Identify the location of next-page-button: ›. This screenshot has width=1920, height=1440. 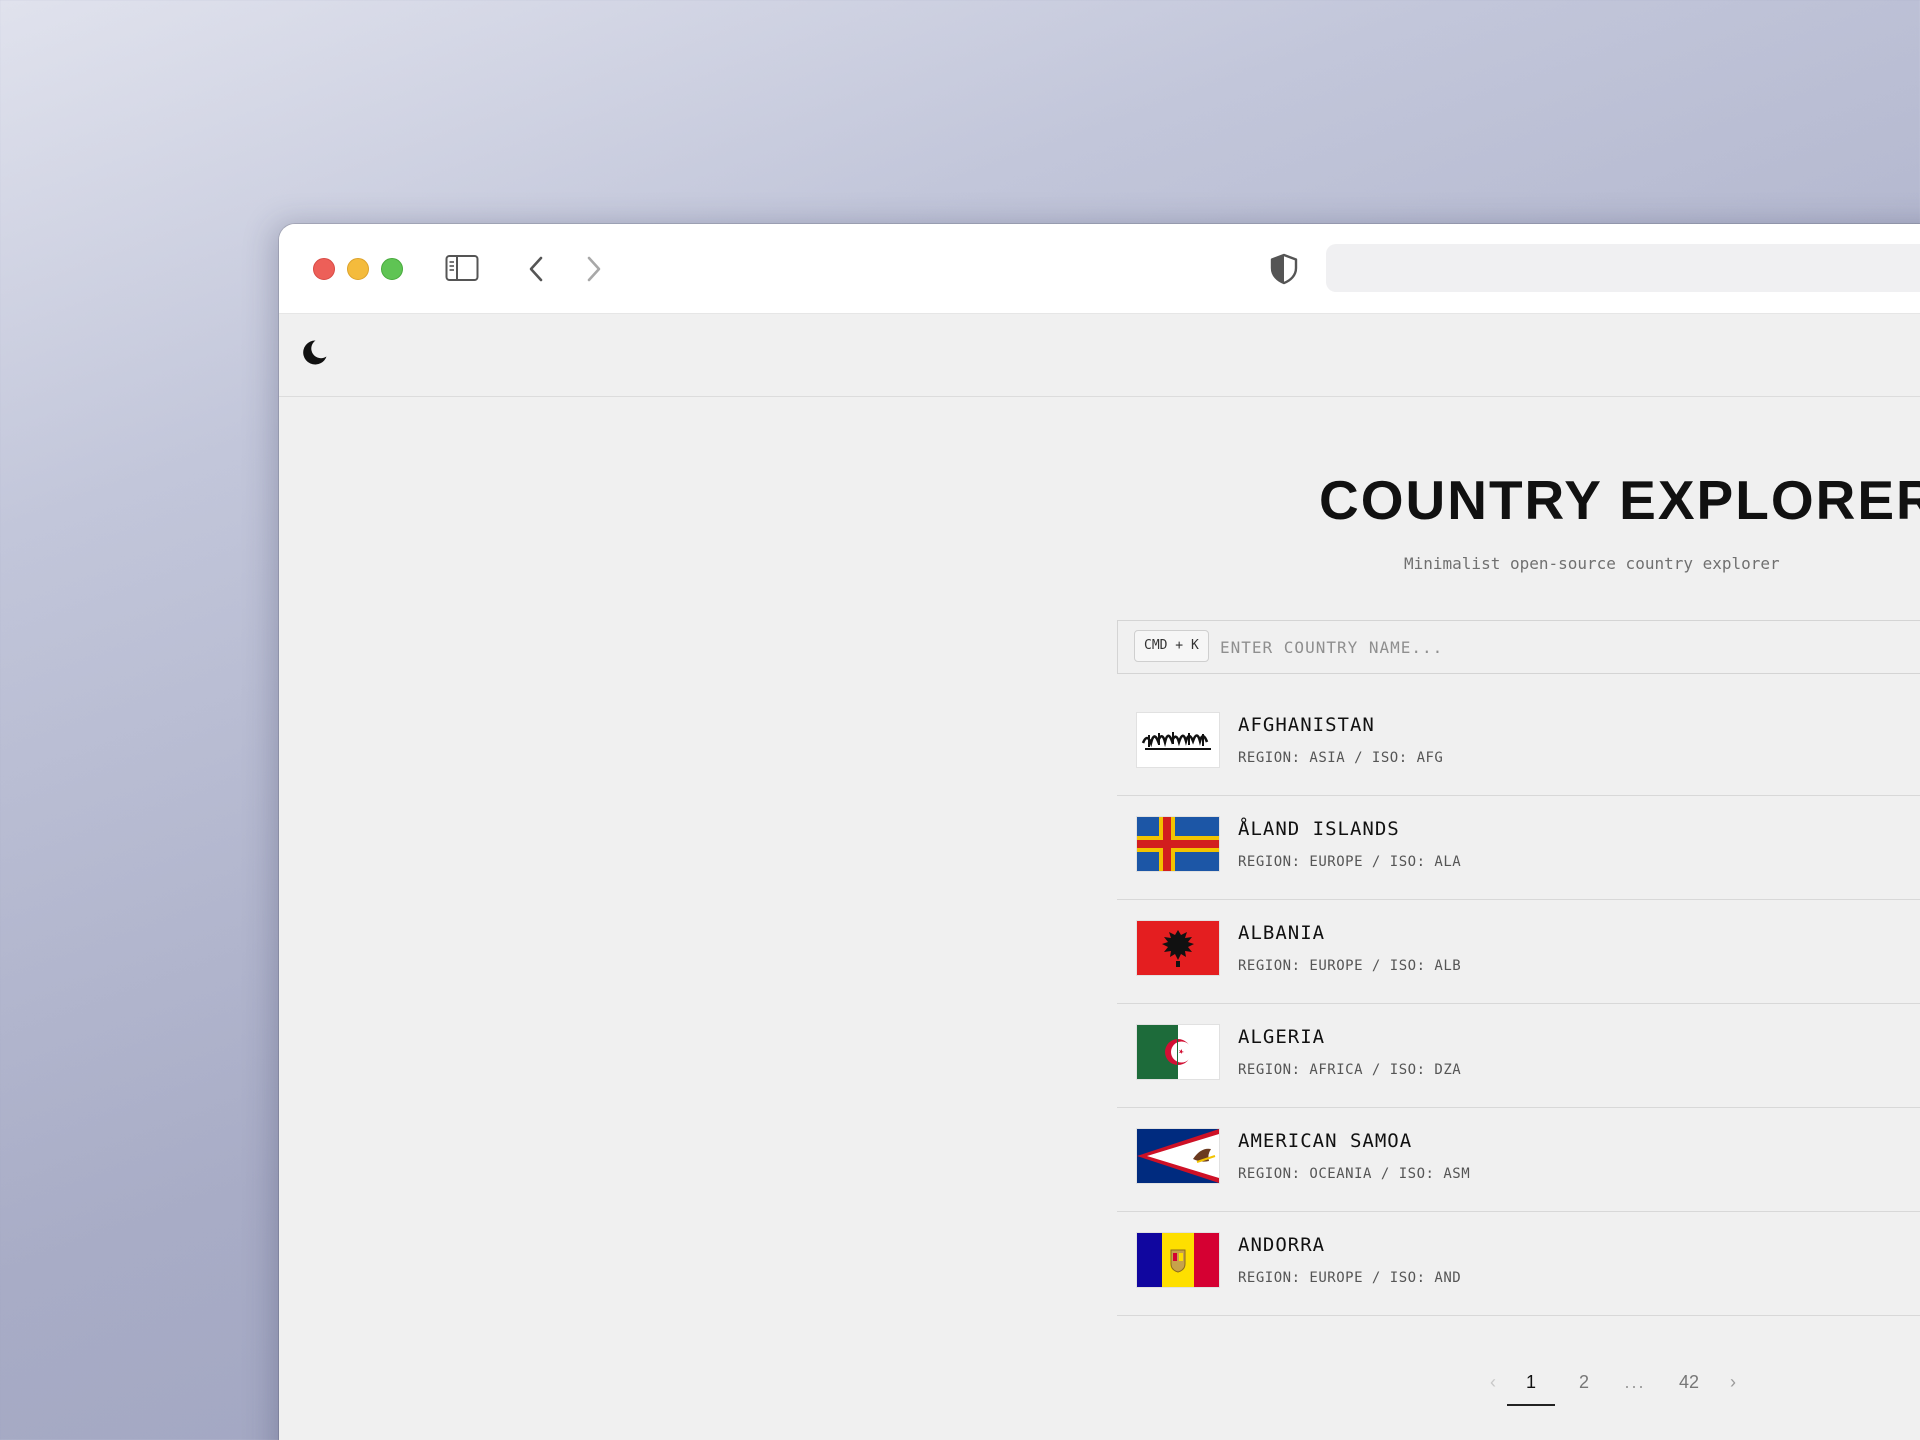
(1733, 1386).